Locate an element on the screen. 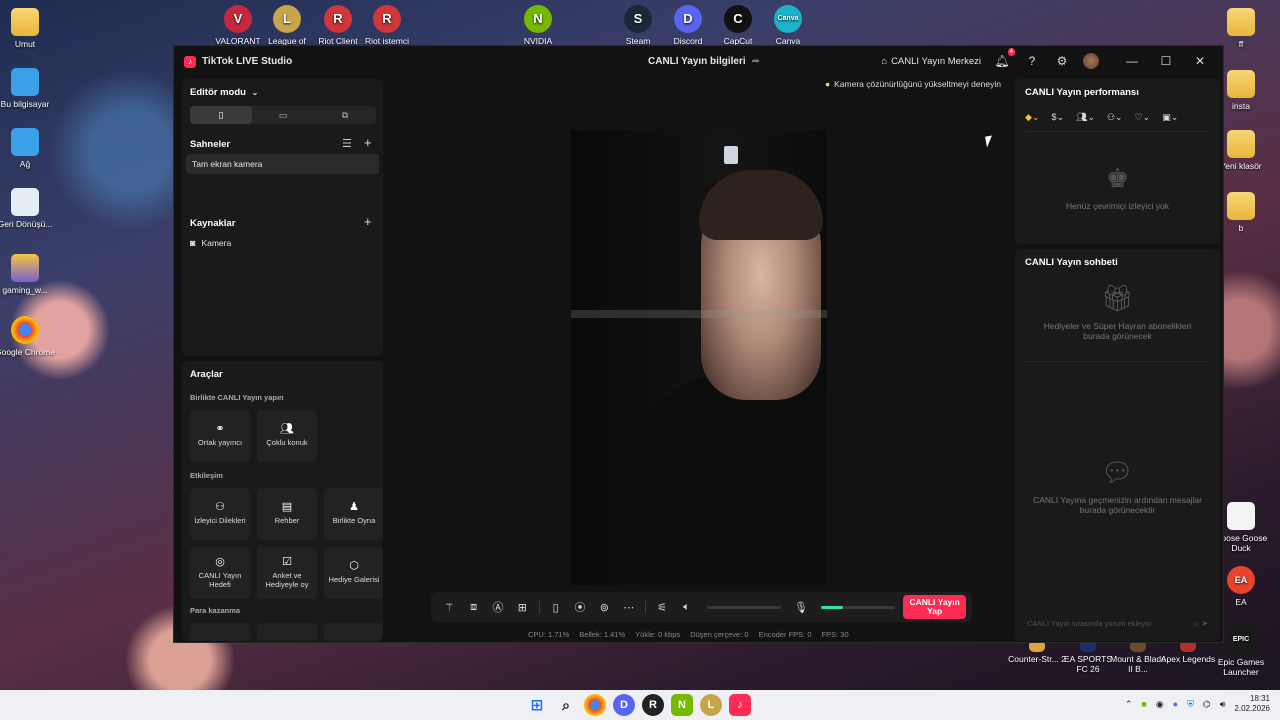 The width and height of the screenshot is (1280, 720). tool-multi-guest: 👥︎ Çoklu konuk is located at coordinates (287, 436).